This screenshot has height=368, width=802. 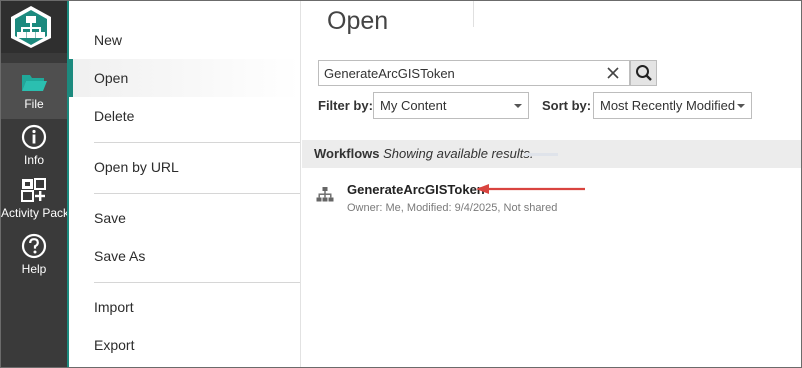 I want to click on filter-label: Filter by:, so click(x=345, y=105).